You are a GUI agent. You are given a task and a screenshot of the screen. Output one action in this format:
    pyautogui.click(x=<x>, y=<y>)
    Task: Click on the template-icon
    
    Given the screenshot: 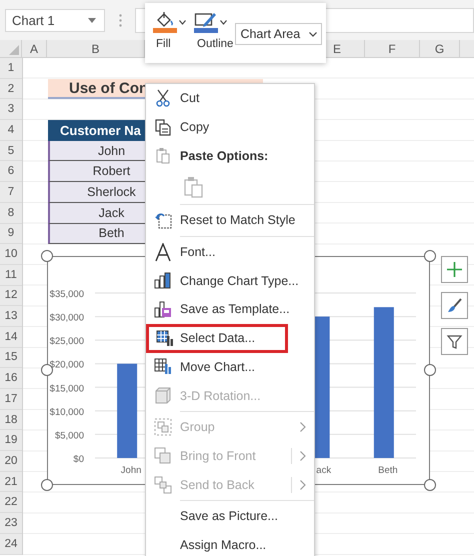 What is the action you would take?
    pyautogui.click(x=163, y=309)
    